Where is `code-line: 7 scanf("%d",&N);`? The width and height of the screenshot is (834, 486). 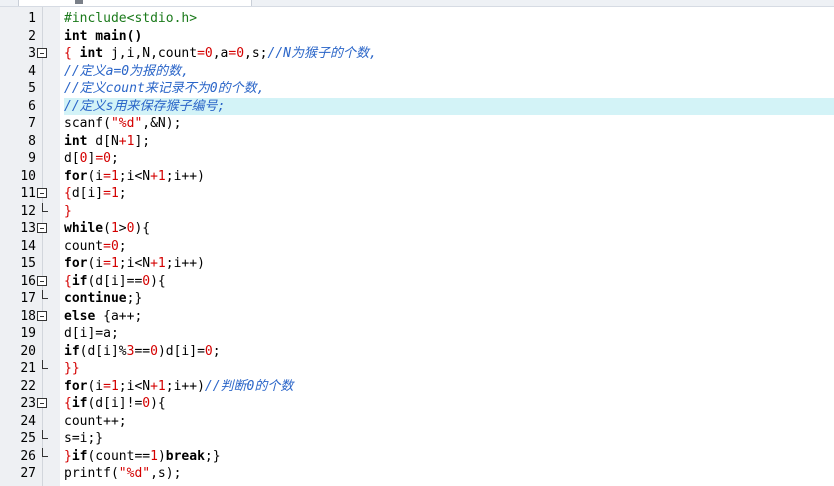 code-line: 7 scanf("%d",&N); is located at coordinates (417, 124).